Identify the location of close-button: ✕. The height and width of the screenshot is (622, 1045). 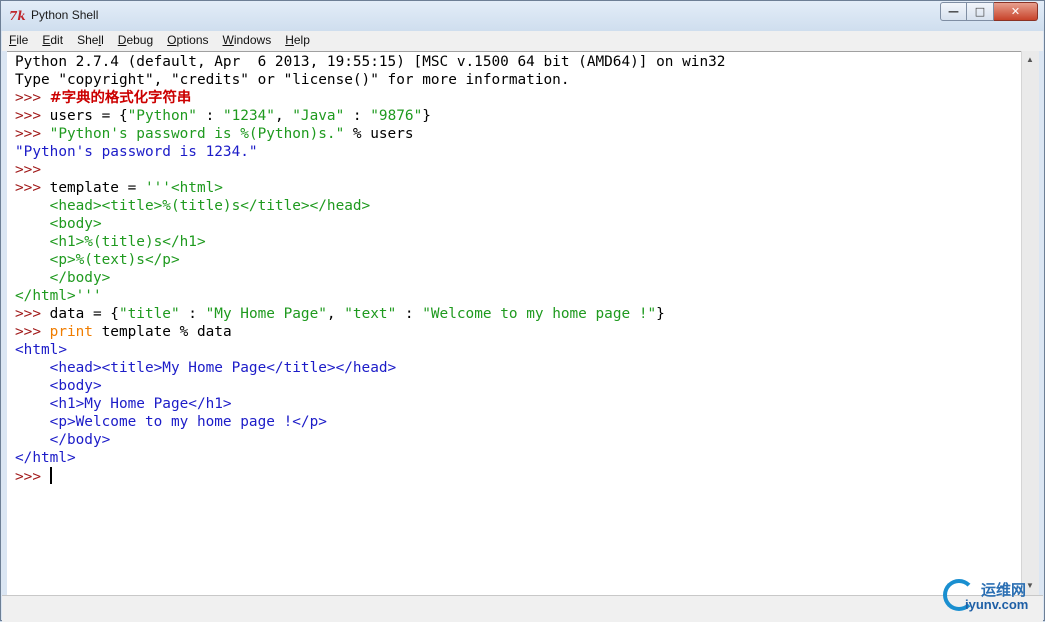
(1016, 11).